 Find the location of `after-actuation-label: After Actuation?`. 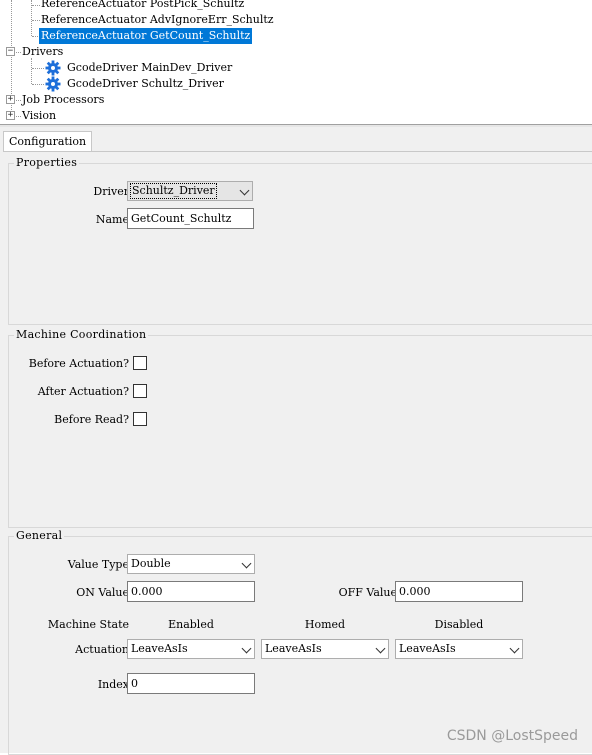

after-actuation-label: After Actuation? is located at coordinates (83, 391).